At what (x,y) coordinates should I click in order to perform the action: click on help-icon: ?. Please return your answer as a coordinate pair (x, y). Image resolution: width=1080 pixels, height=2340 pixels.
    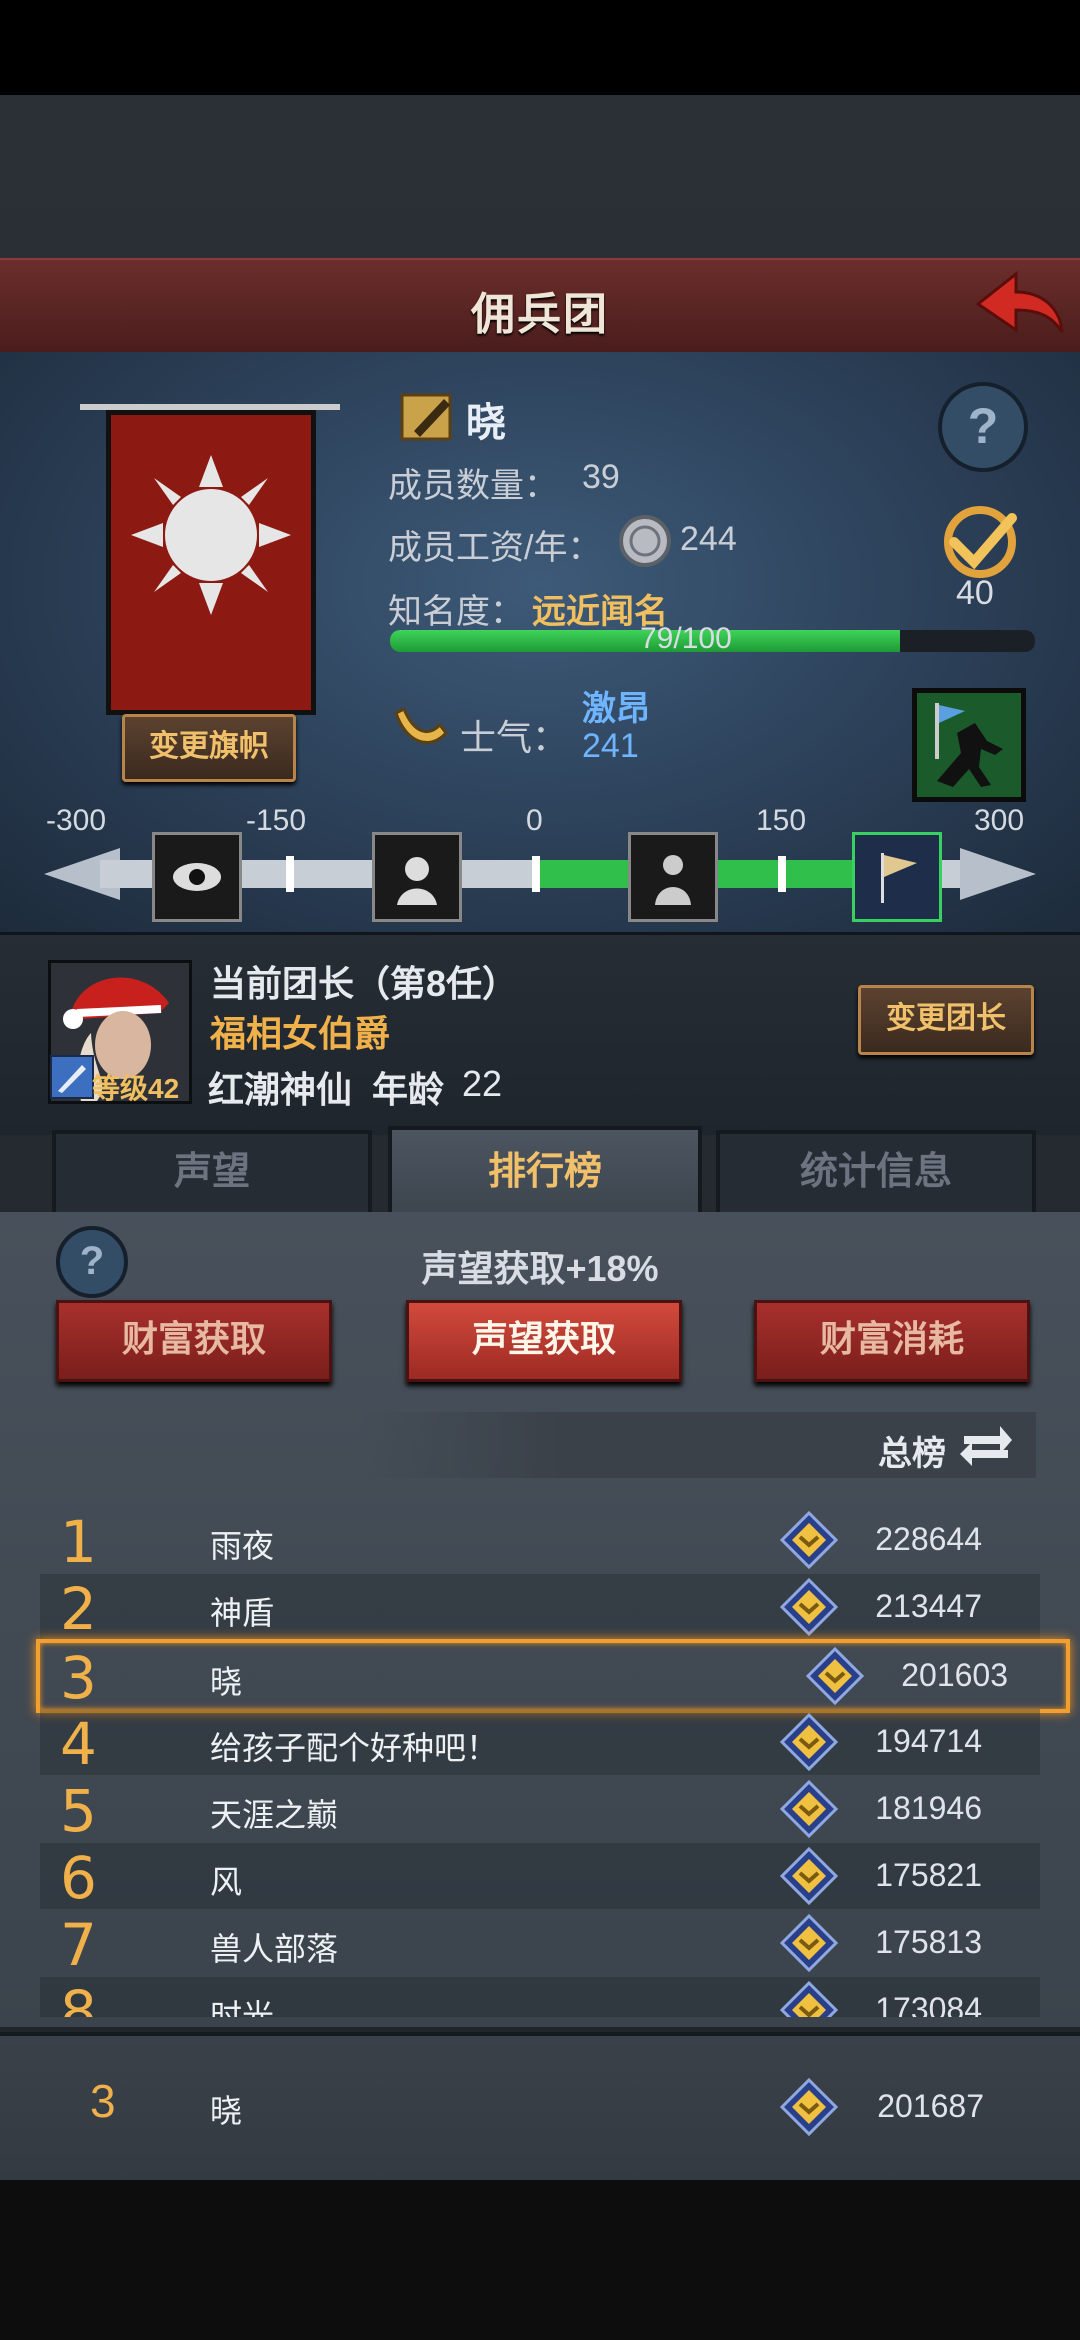
    Looking at the image, I should click on (983, 427).